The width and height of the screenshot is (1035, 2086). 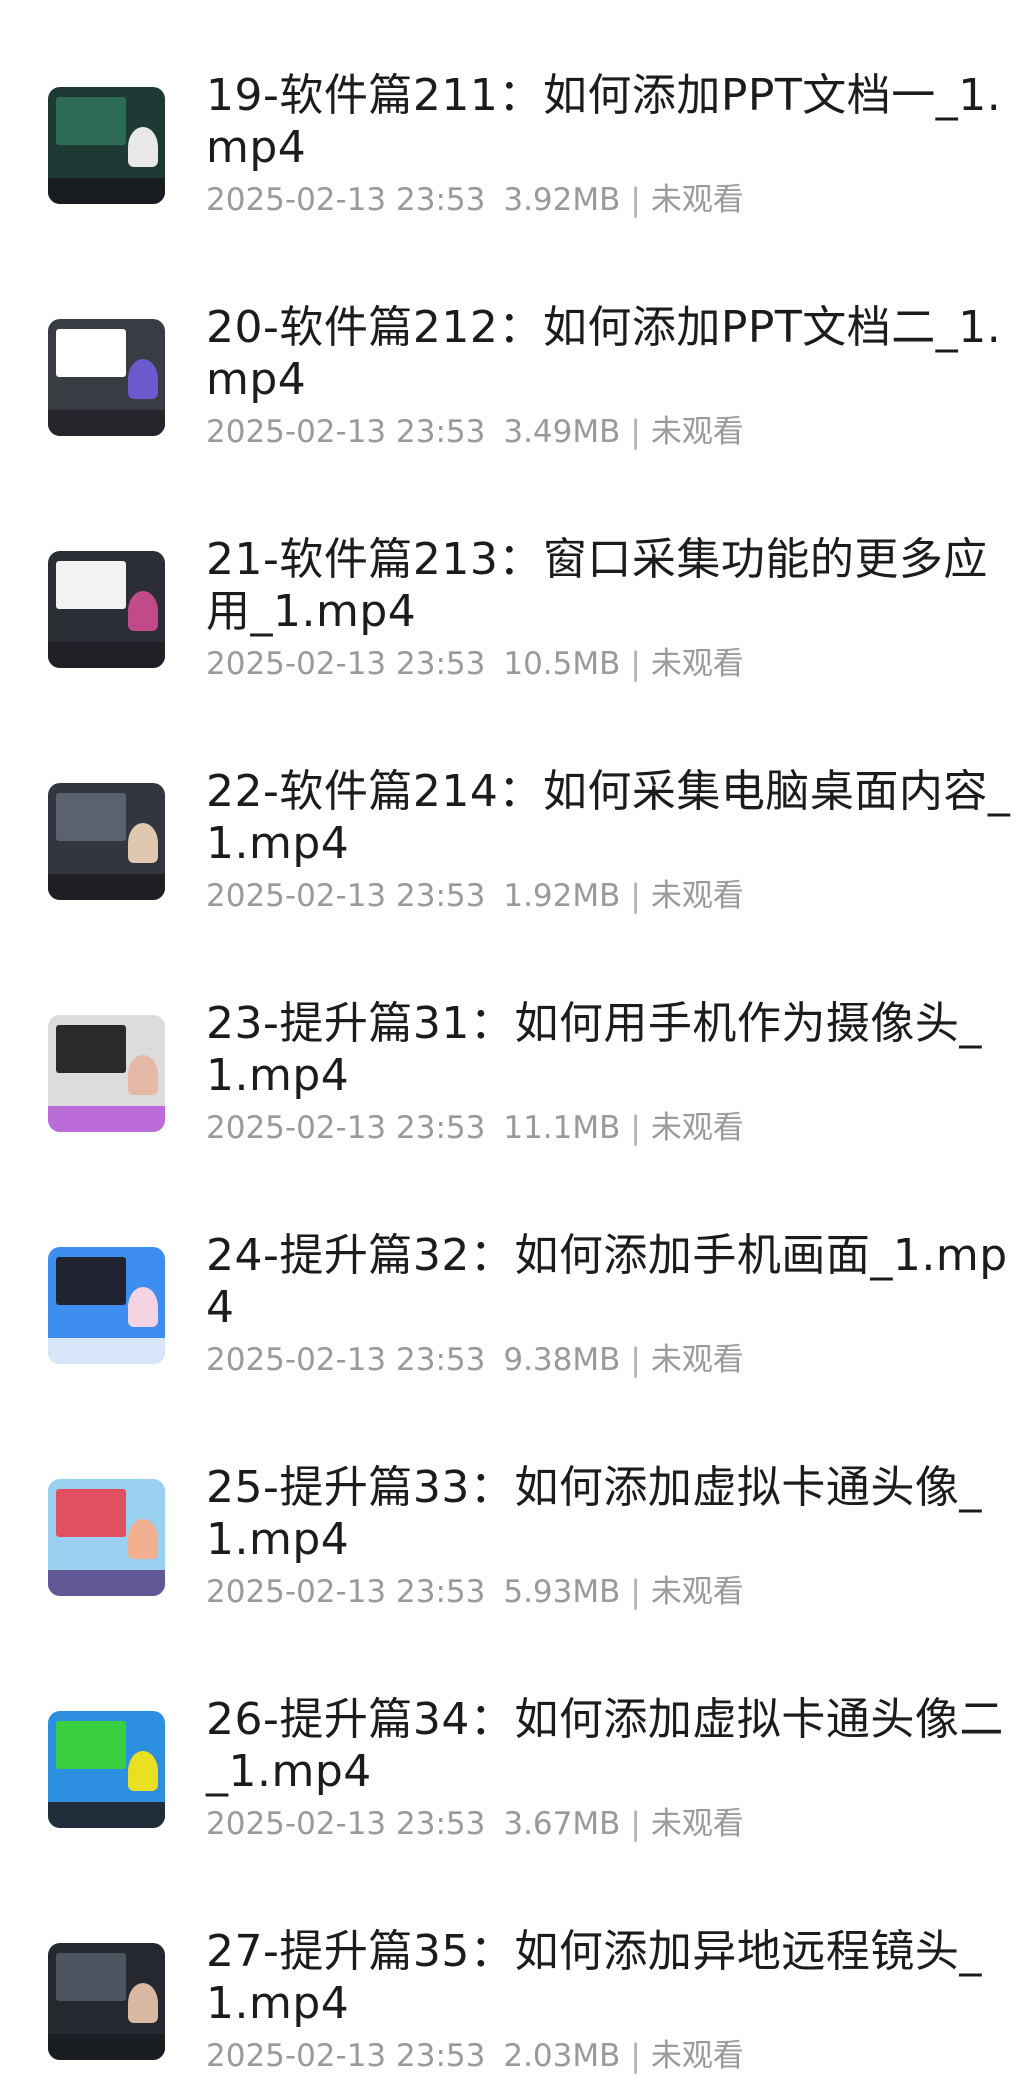 I want to click on file-meta: 2025-02-13 23:53 11.1MB | 未观看, so click(x=475, y=1128).